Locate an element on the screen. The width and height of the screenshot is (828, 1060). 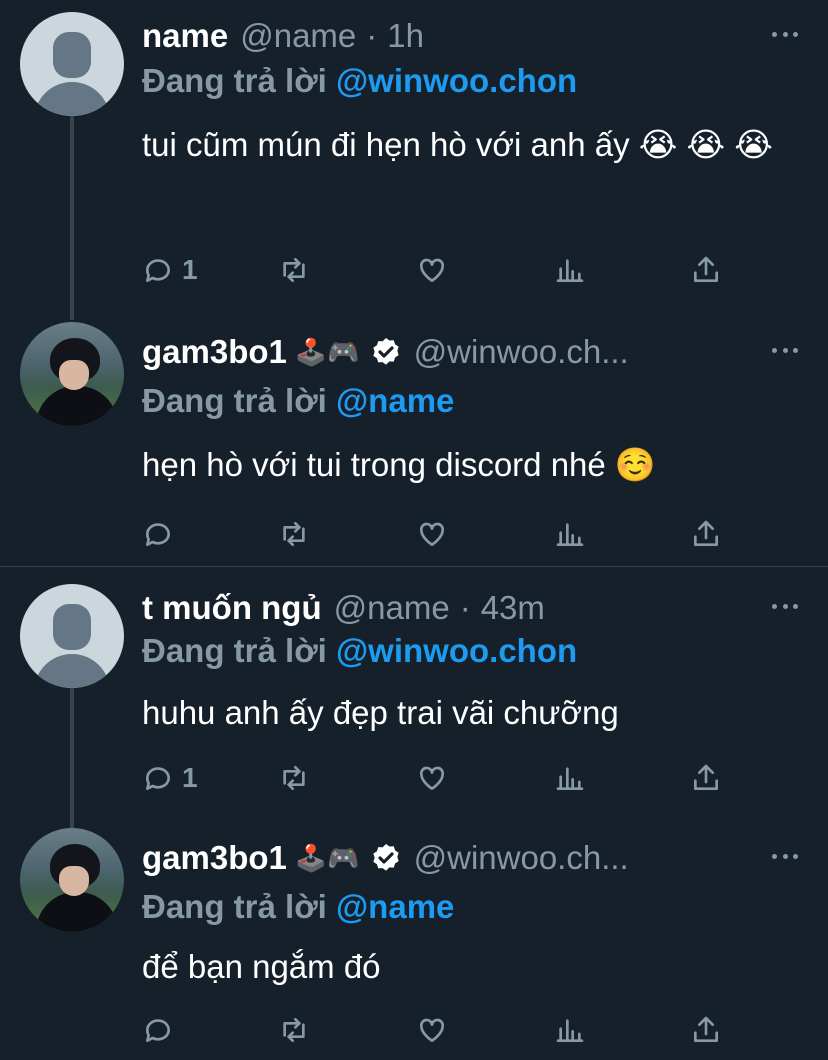
tweet-text: để bạn ngắm đó is located at coordinates (261, 966).